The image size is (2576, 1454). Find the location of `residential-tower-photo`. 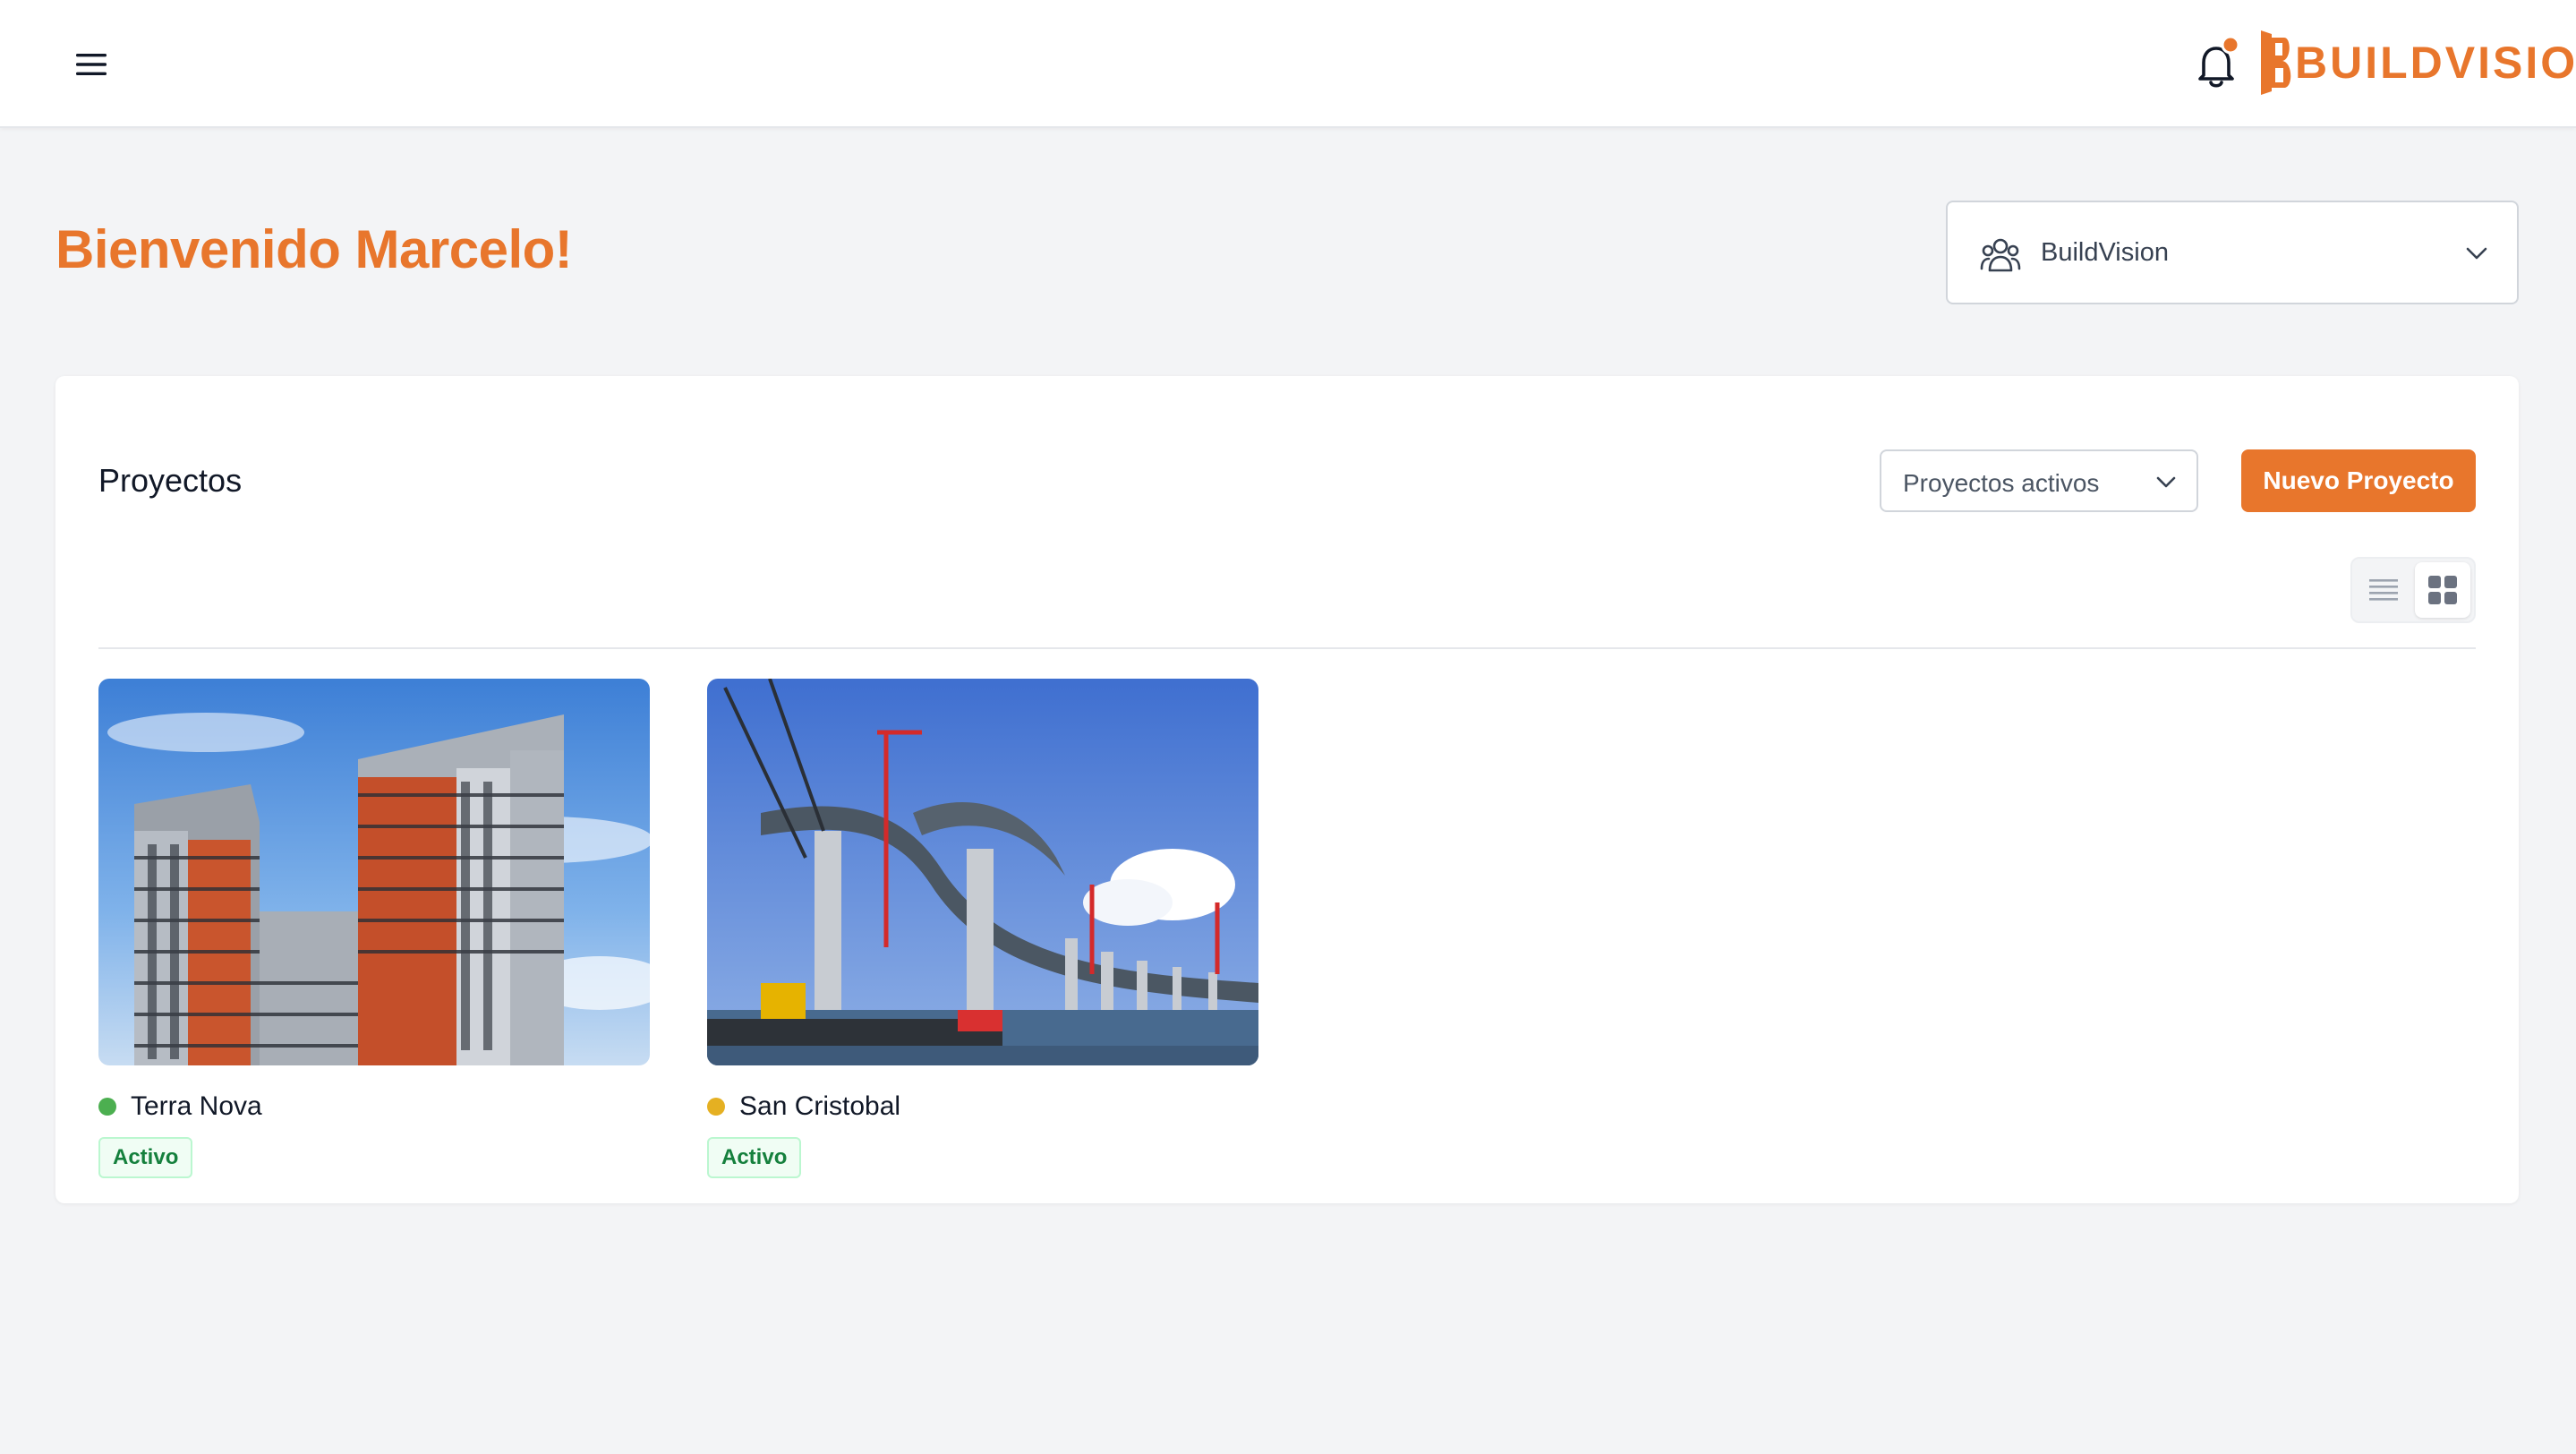

residential-tower-photo is located at coordinates (374, 872).